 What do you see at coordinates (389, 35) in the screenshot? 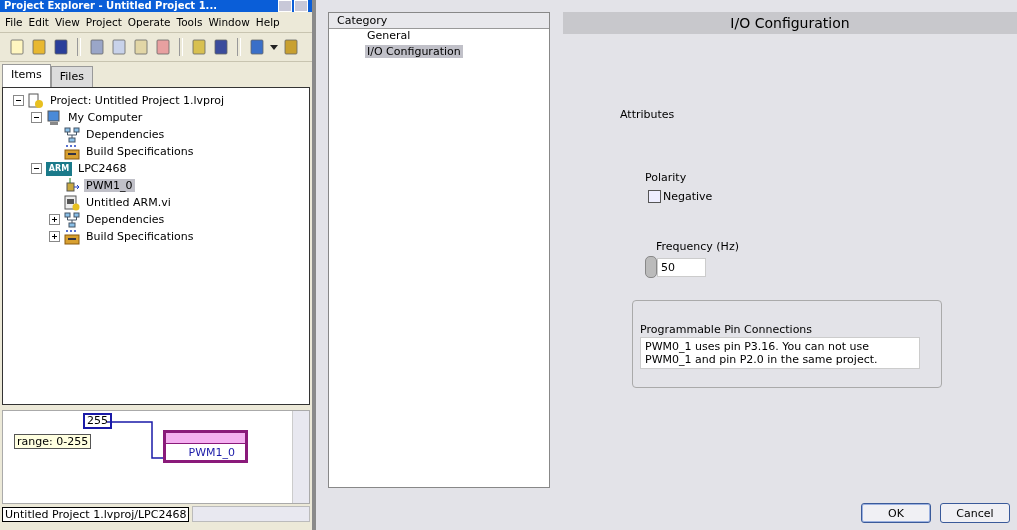
I see `category-item: General` at bounding box center [389, 35].